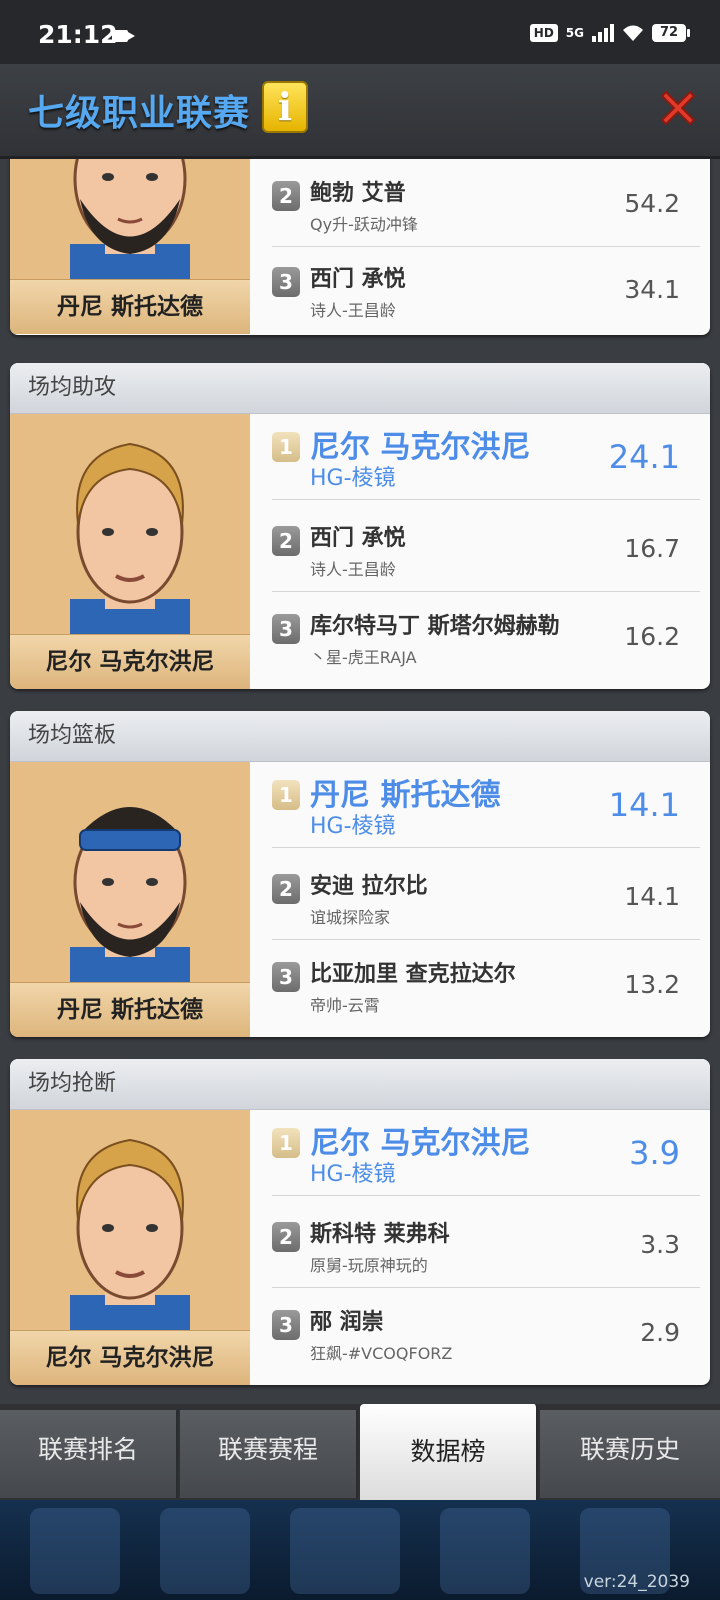 The height and width of the screenshot is (1600, 720). What do you see at coordinates (636, 1582) in the screenshot?
I see `version-label: ver:24_2039` at bounding box center [636, 1582].